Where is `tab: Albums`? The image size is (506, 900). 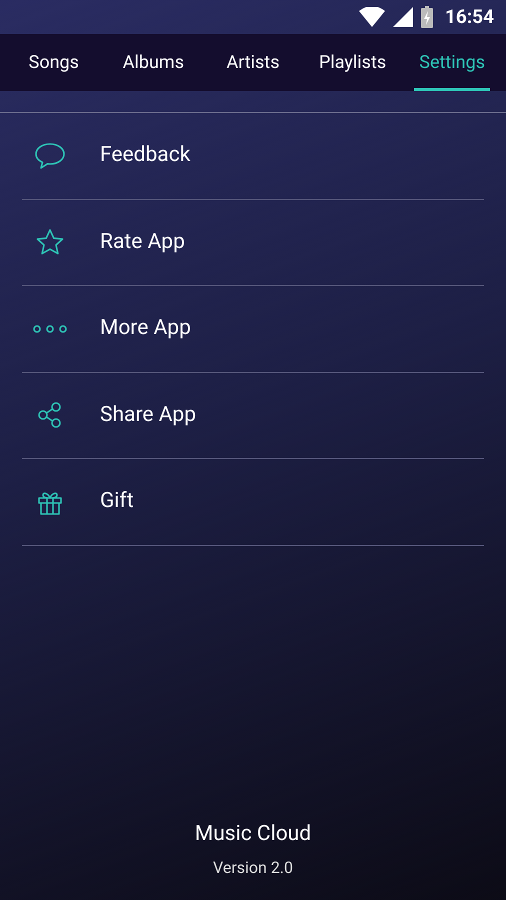
tab: Albums is located at coordinates (154, 62).